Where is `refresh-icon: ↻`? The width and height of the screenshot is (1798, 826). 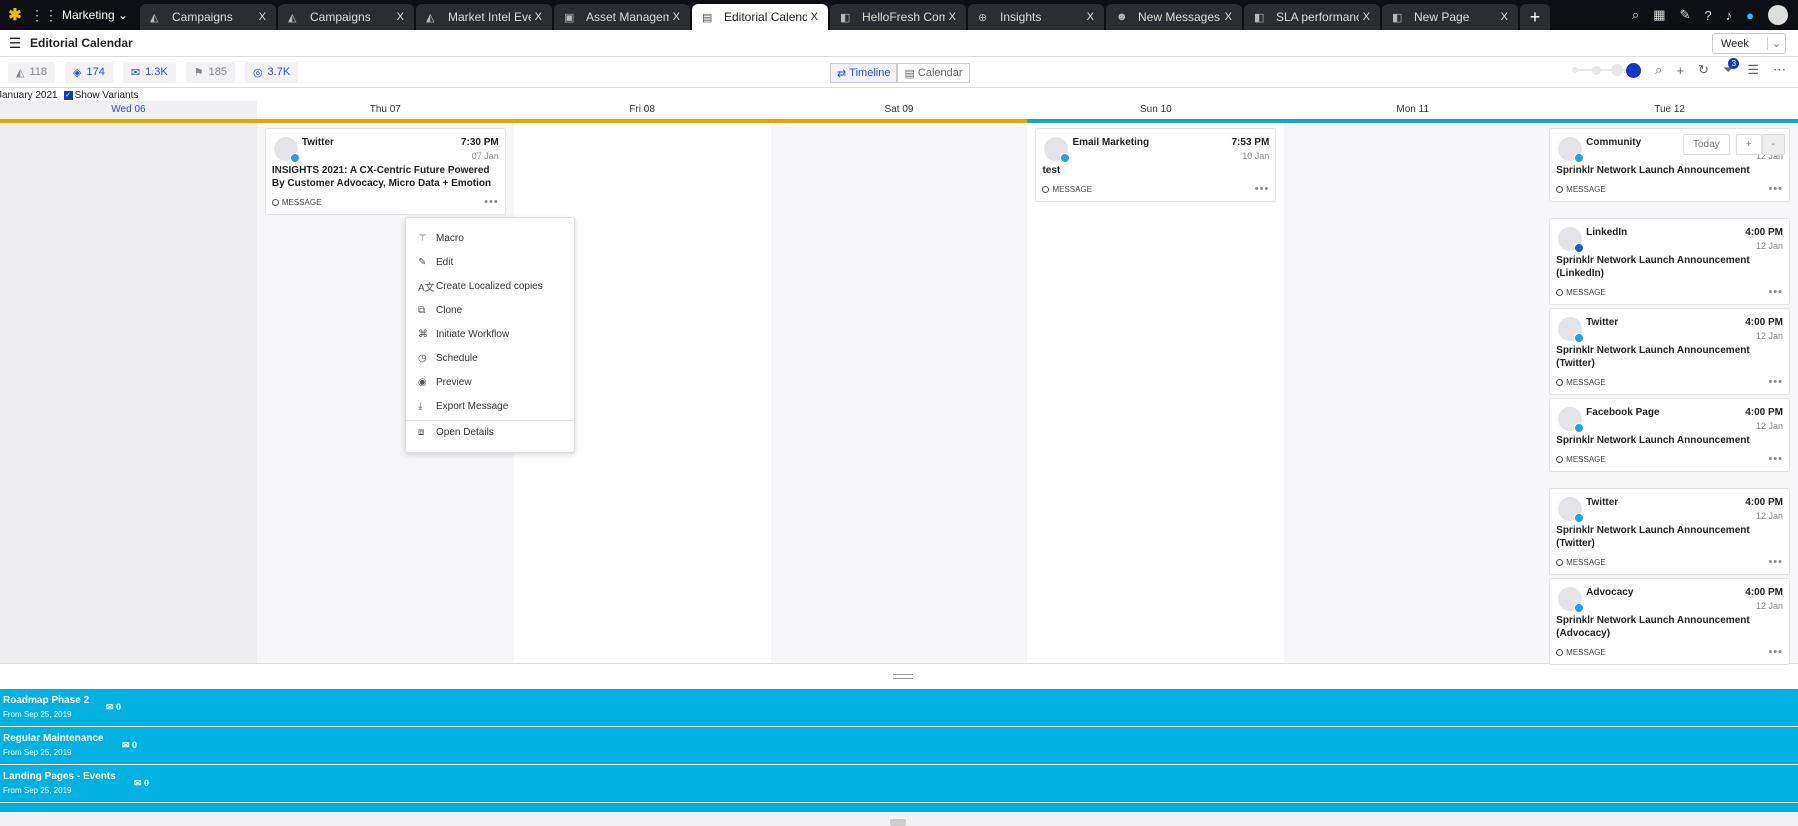
refresh-icon: ↻ is located at coordinates (1703, 70).